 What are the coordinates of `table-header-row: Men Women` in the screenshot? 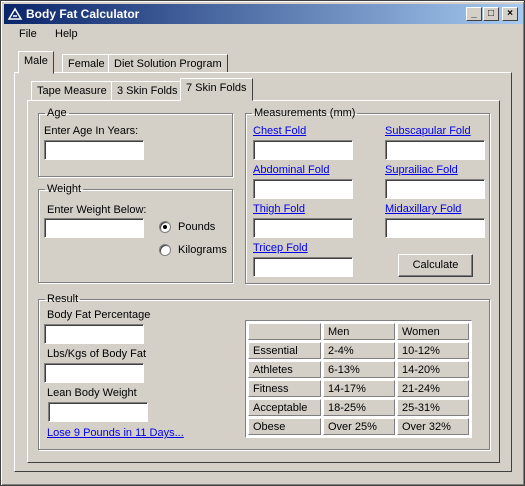 It's located at (358, 331).